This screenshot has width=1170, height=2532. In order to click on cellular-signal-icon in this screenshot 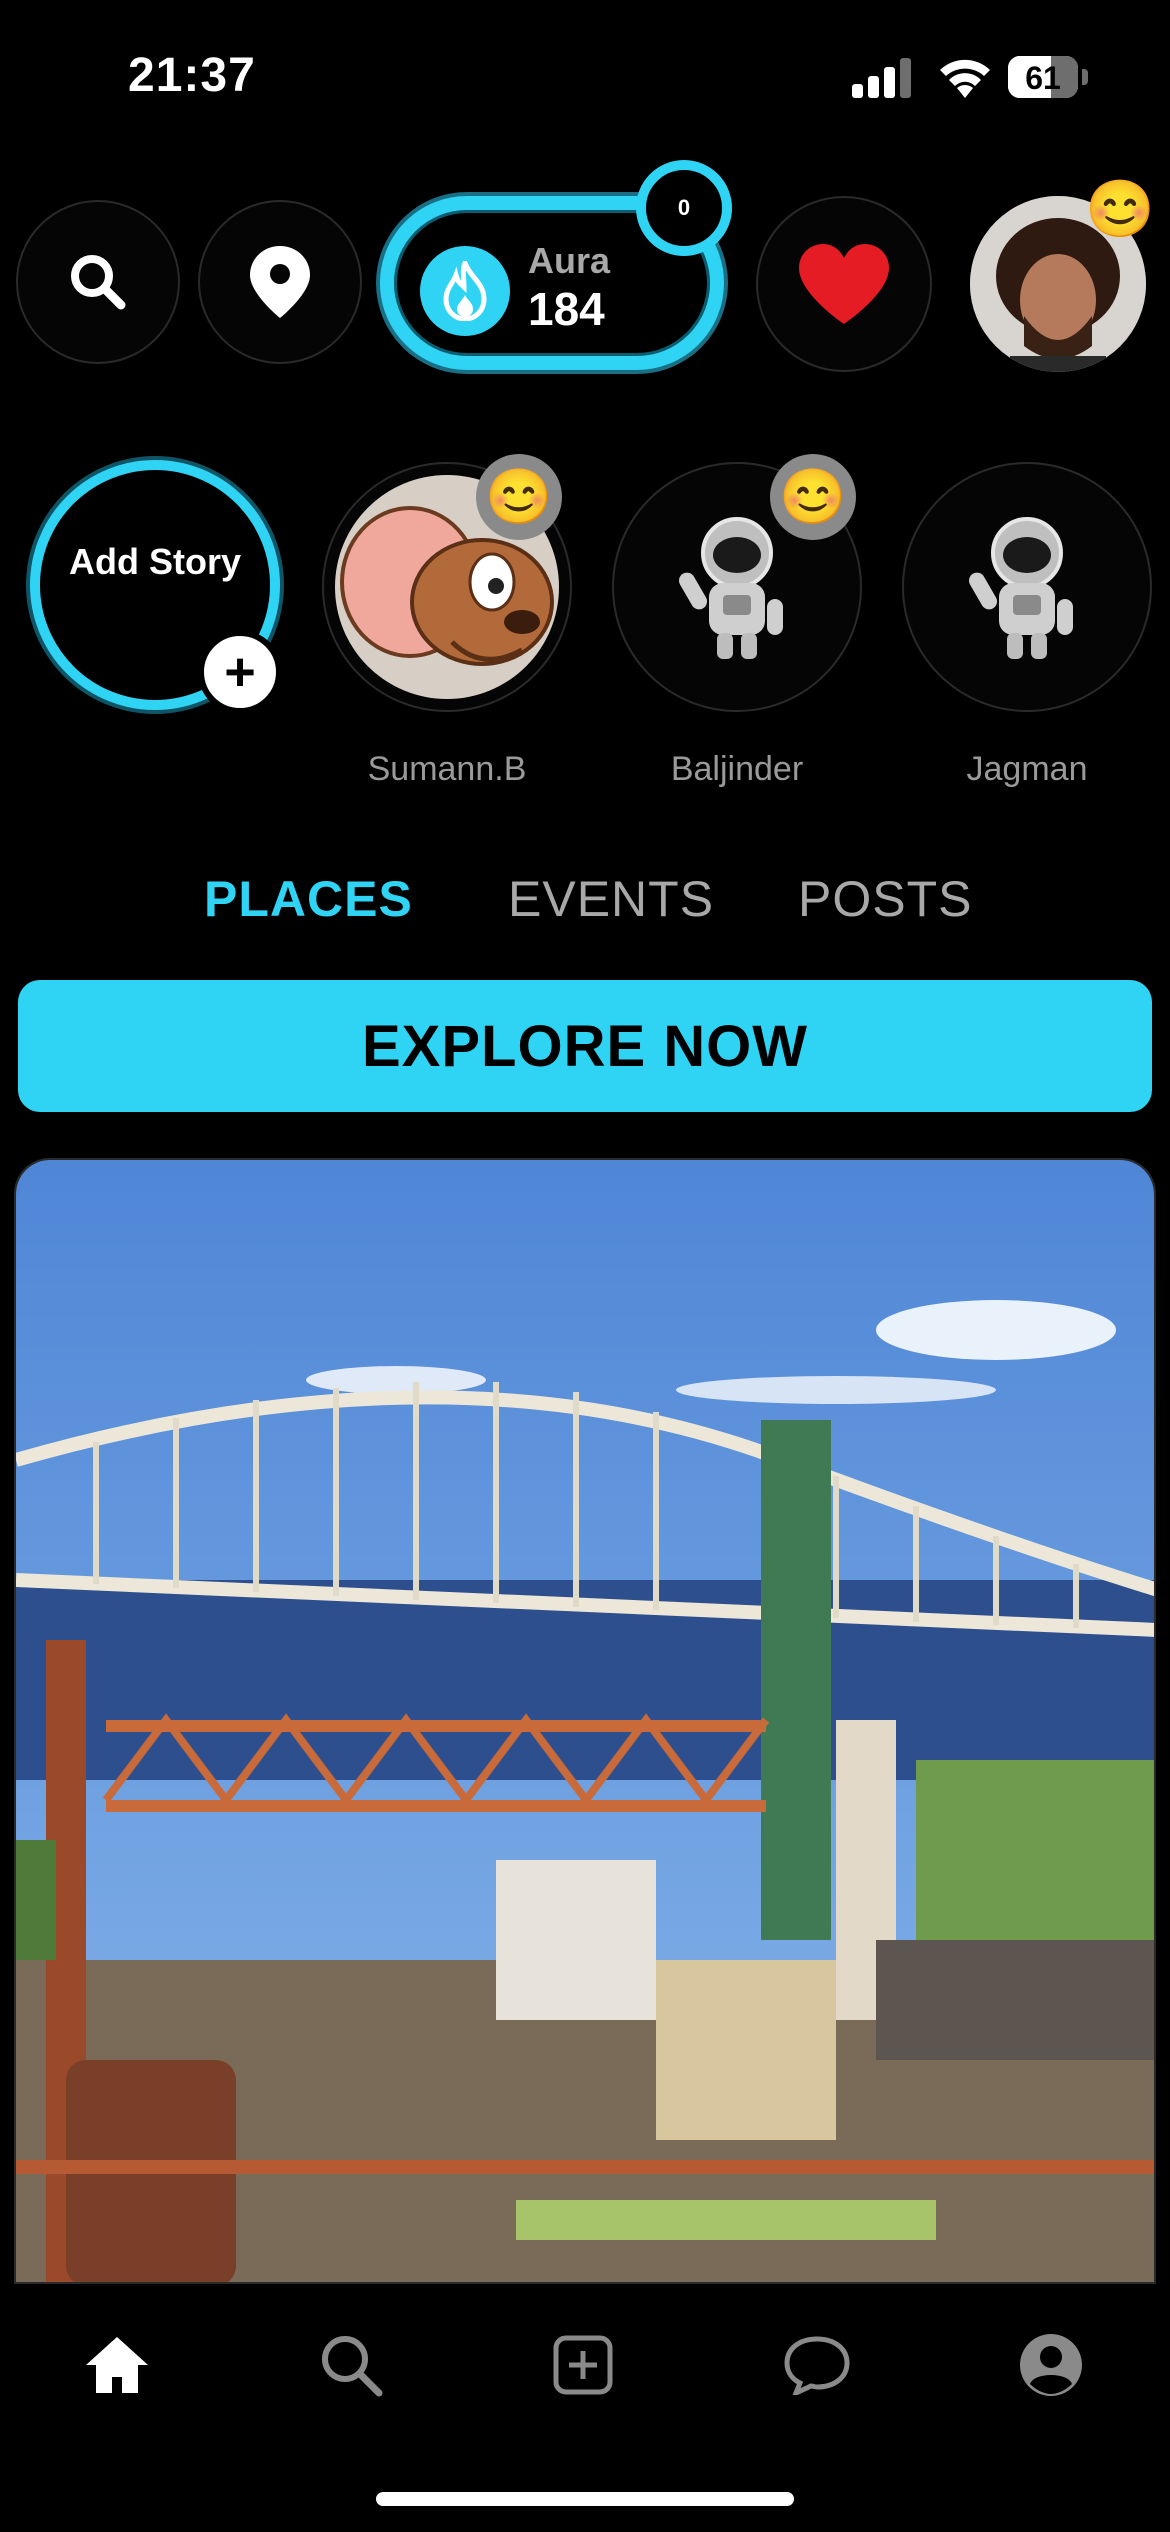, I will do `click(881, 78)`.